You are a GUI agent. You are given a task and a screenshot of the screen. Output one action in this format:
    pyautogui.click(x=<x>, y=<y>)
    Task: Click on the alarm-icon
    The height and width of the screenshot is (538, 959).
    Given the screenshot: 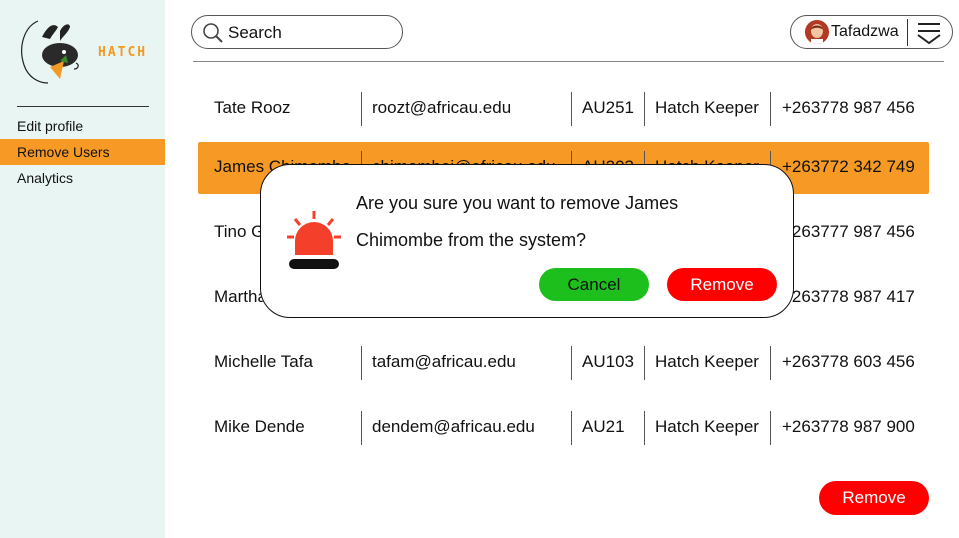 What is the action you would take?
    pyautogui.click(x=314, y=240)
    